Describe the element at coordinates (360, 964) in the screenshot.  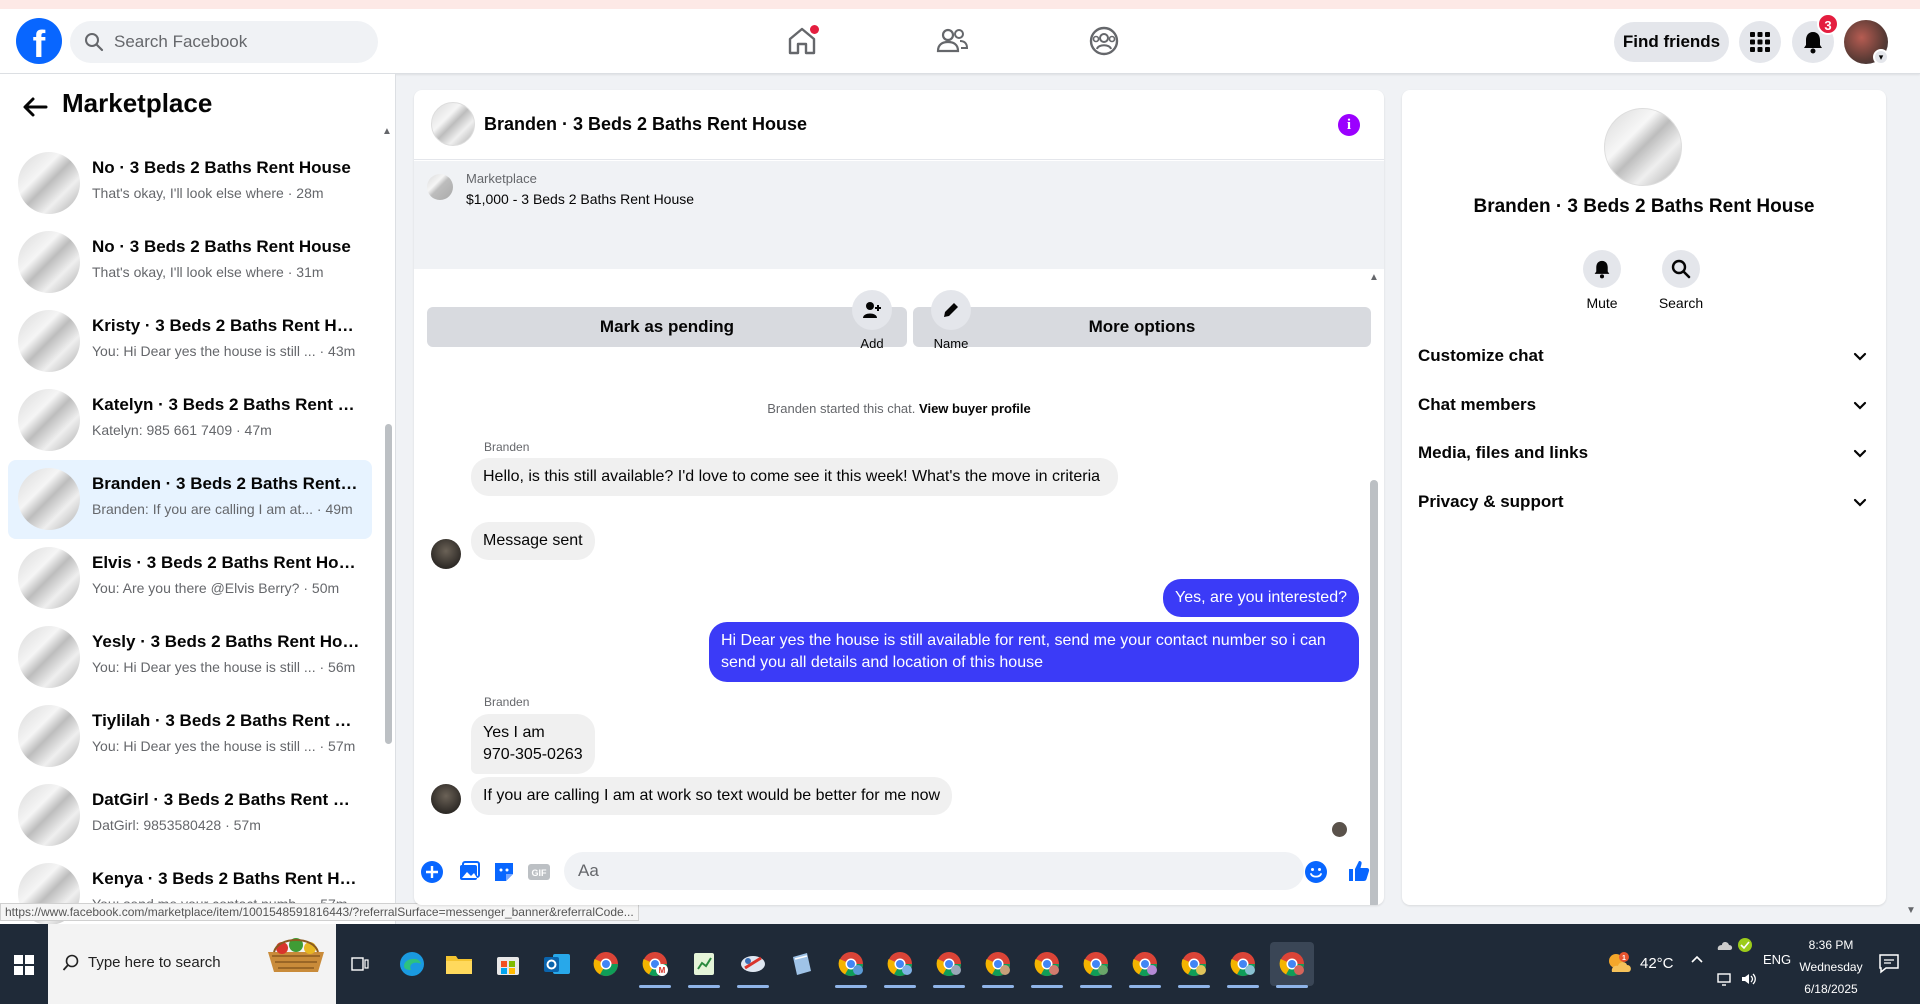
I see `task-view-icon` at that location.